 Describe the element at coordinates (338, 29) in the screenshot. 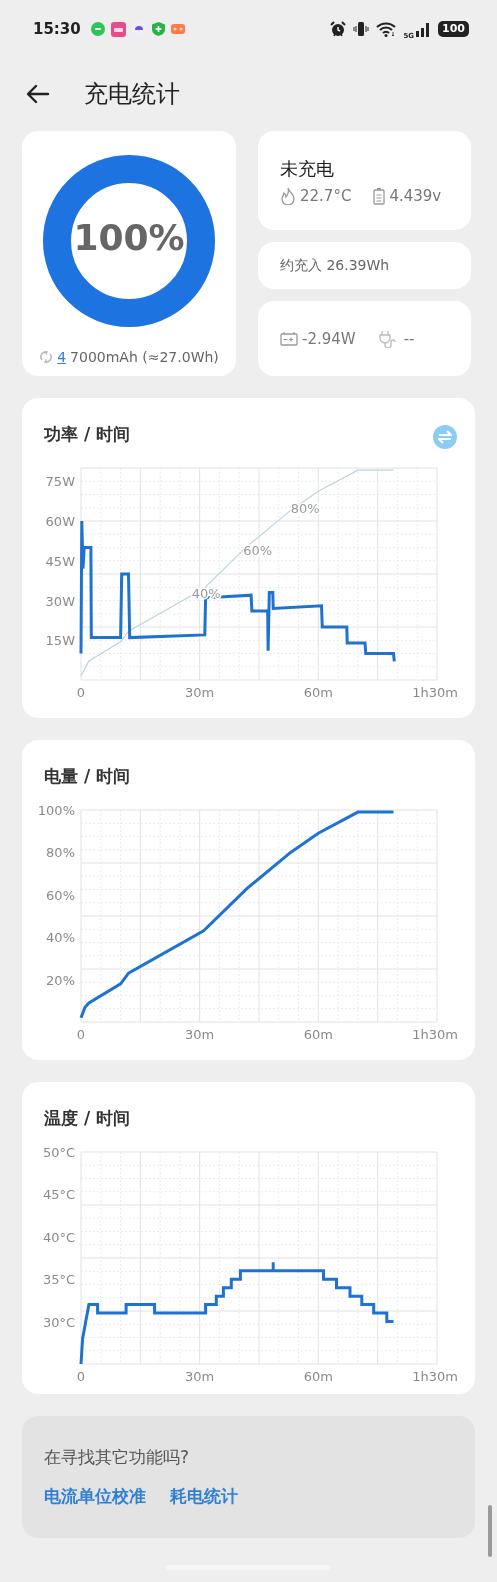

I see `alarm-icon` at that location.